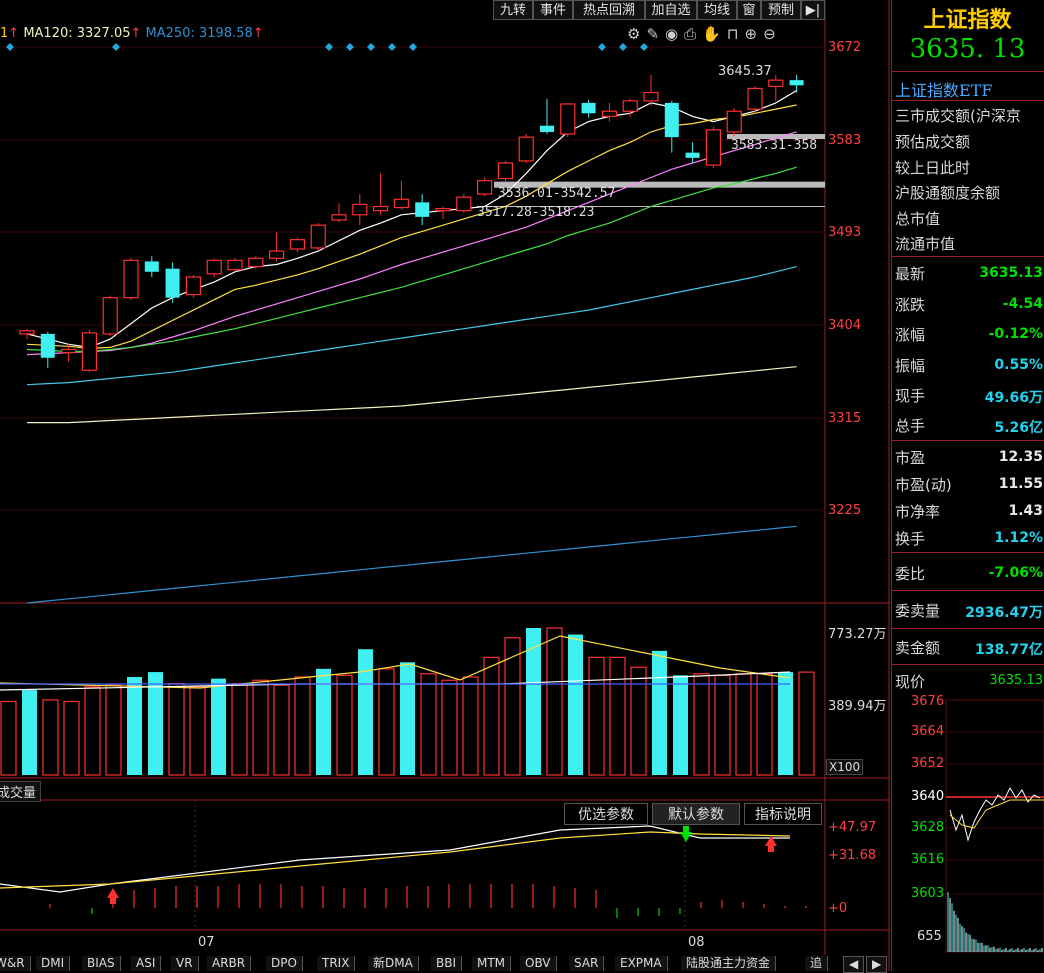 The height and width of the screenshot is (973, 1044). Describe the element at coordinates (857, 634) in the screenshot. I see `volume-axis-top: 773.27万` at that location.